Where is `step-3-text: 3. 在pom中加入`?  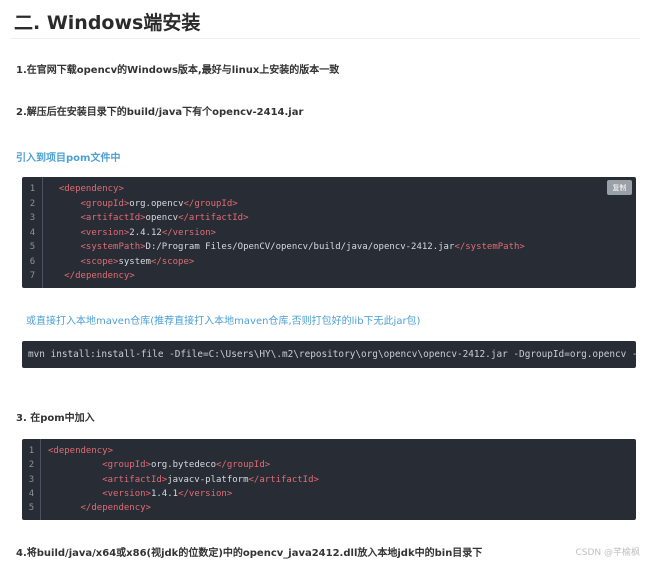
step-3-text: 3. 在pom中加入 is located at coordinates (55, 418).